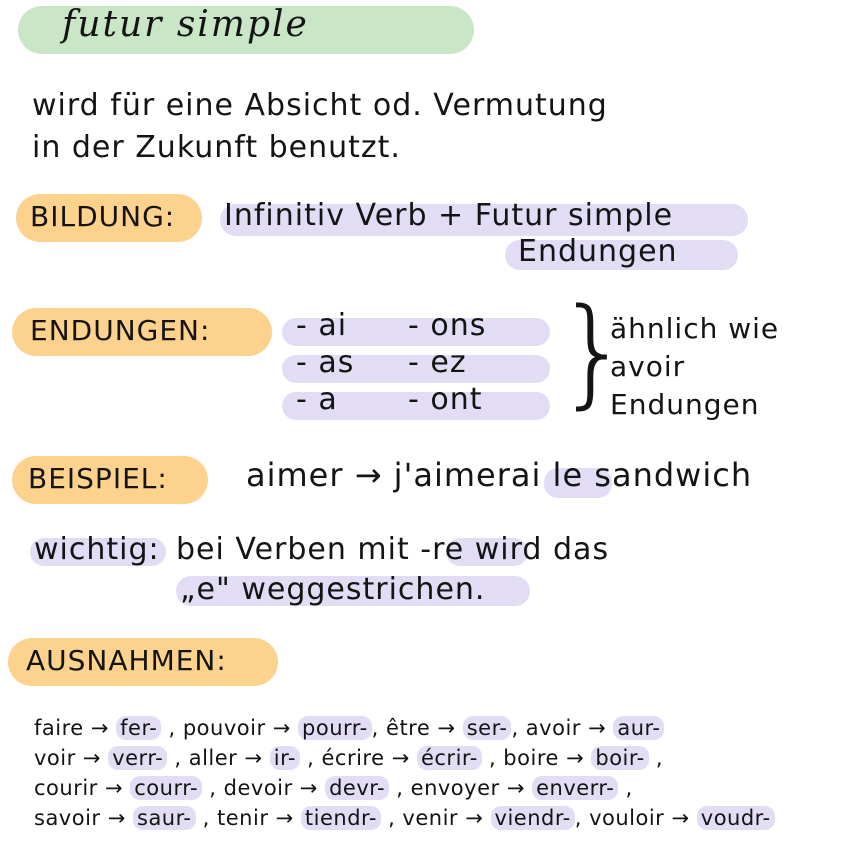 Image resolution: width=853 pixels, height=842 pixels. I want to click on irregular-stem: pourr-, so click(335, 728).